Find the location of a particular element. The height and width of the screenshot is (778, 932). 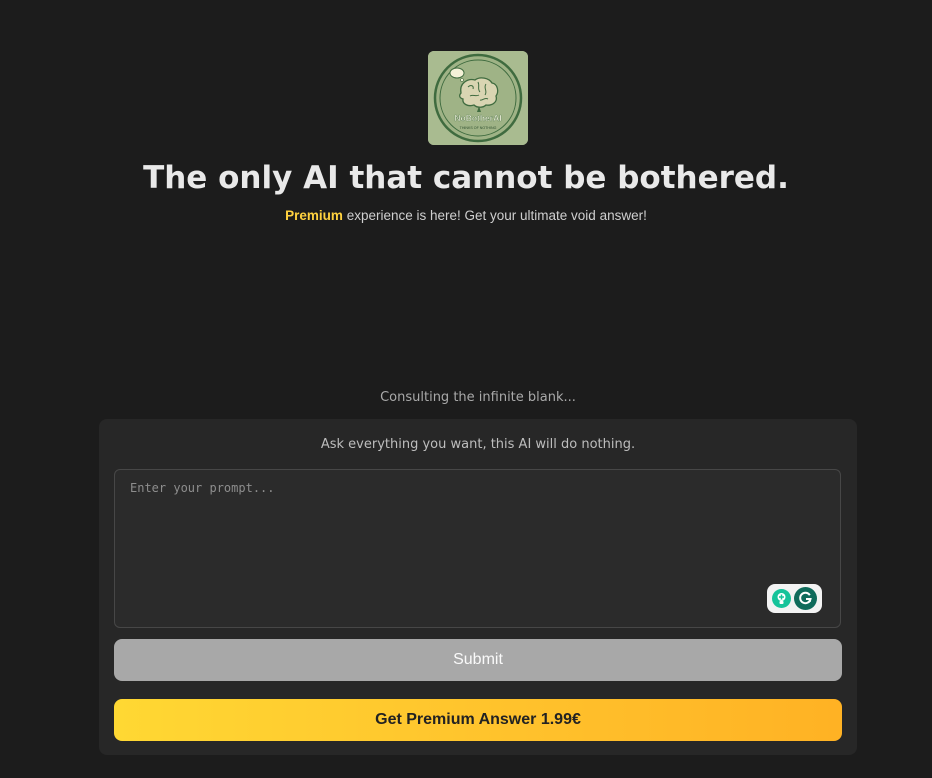

page-title: The only AI that cannot be bothered. is located at coordinates (466, 178).